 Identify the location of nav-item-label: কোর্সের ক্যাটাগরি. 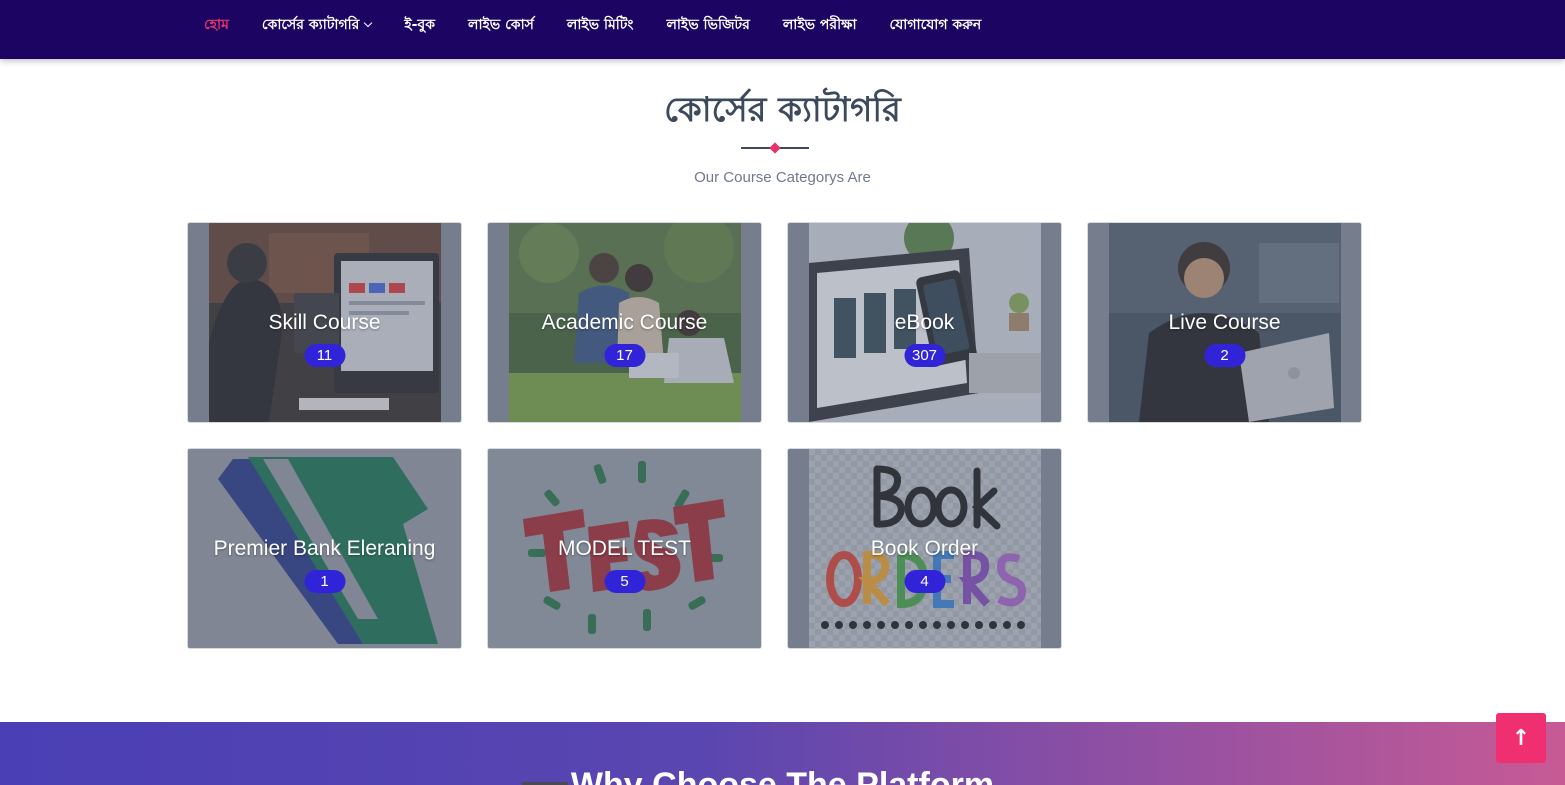
(310, 25).